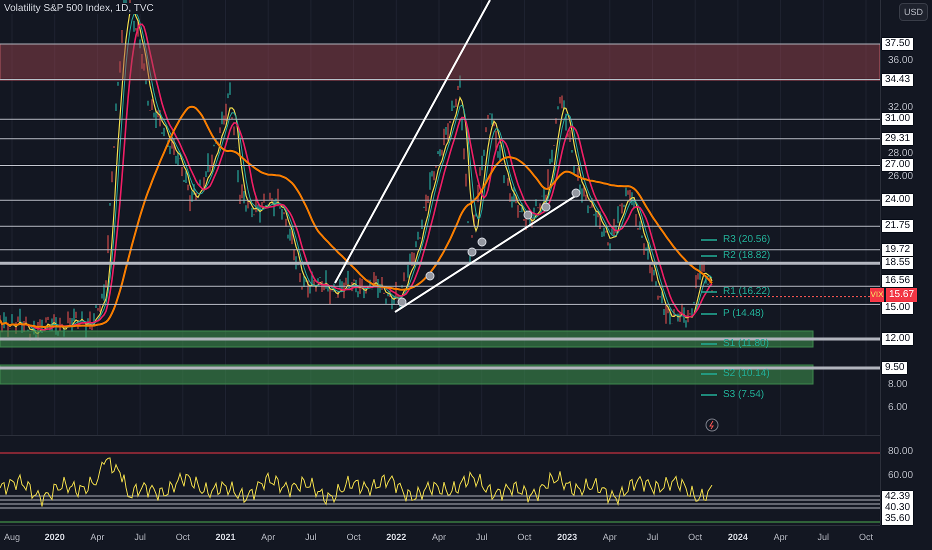  Describe the element at coordinates (225, 537) in the screenshot. I see `time-label: 2021` at that location.